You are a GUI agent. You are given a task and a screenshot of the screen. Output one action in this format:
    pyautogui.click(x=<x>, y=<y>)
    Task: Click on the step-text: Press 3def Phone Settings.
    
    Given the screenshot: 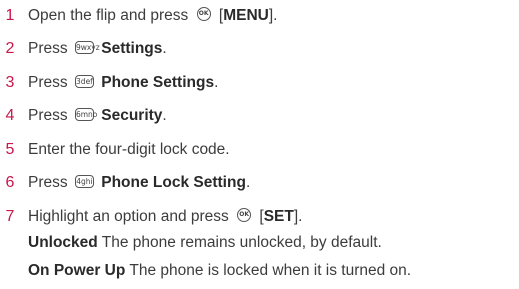 What is the action you would take?
    pyautogui.click(x=123, y=83)
    